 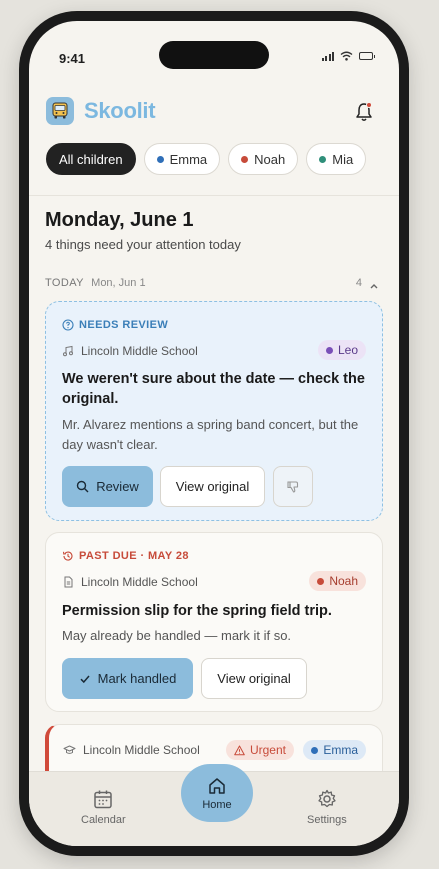 What do you see at coordinates (68, 351) in the screenshot?
I see `music-note-icon` at bounding box center [68, 351].